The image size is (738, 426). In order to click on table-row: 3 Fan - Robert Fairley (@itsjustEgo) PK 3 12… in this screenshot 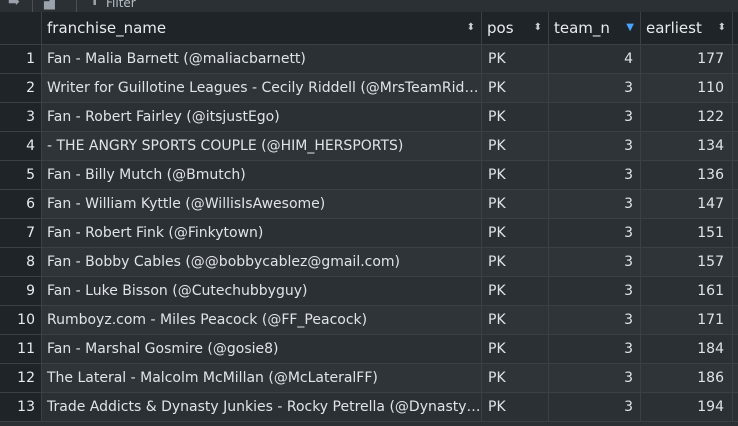, I will do `click(369, 117)`.